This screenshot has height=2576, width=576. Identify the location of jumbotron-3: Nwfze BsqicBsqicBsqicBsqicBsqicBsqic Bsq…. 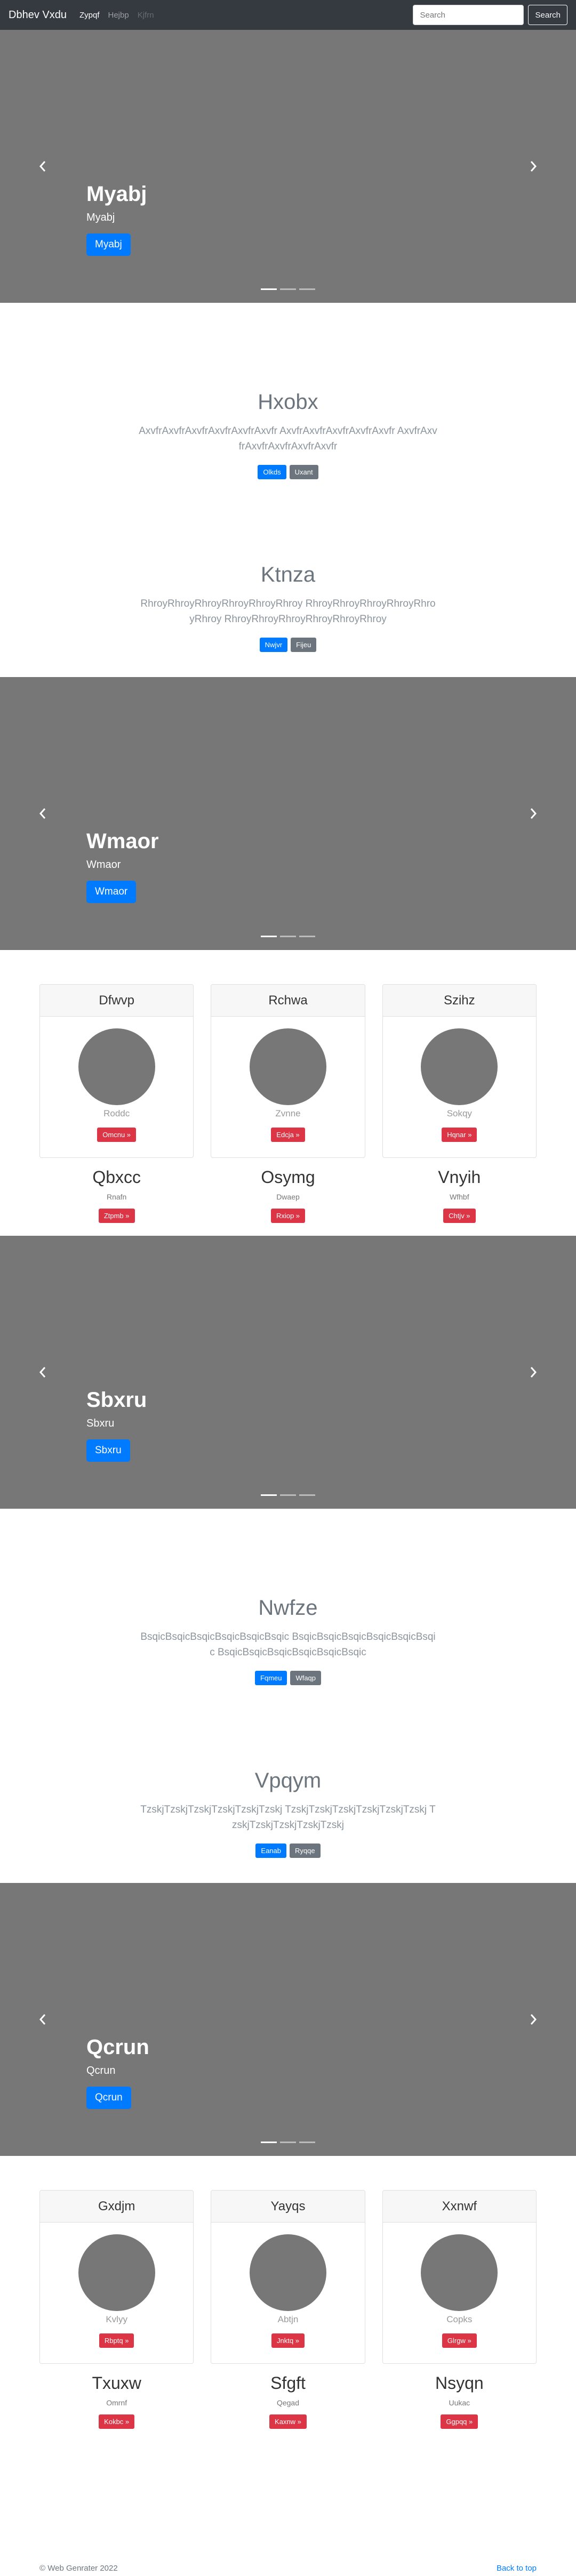
(288, 1610).